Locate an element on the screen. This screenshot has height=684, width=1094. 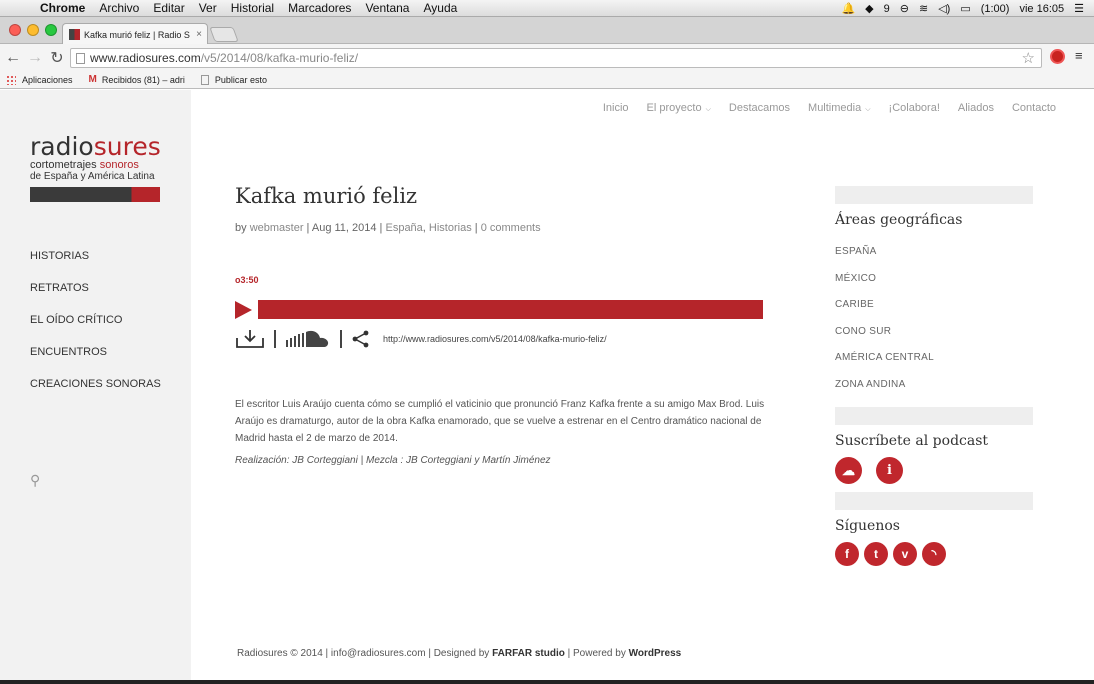
areas-title: Áreas geográficas is located at coordinates (899, 220).